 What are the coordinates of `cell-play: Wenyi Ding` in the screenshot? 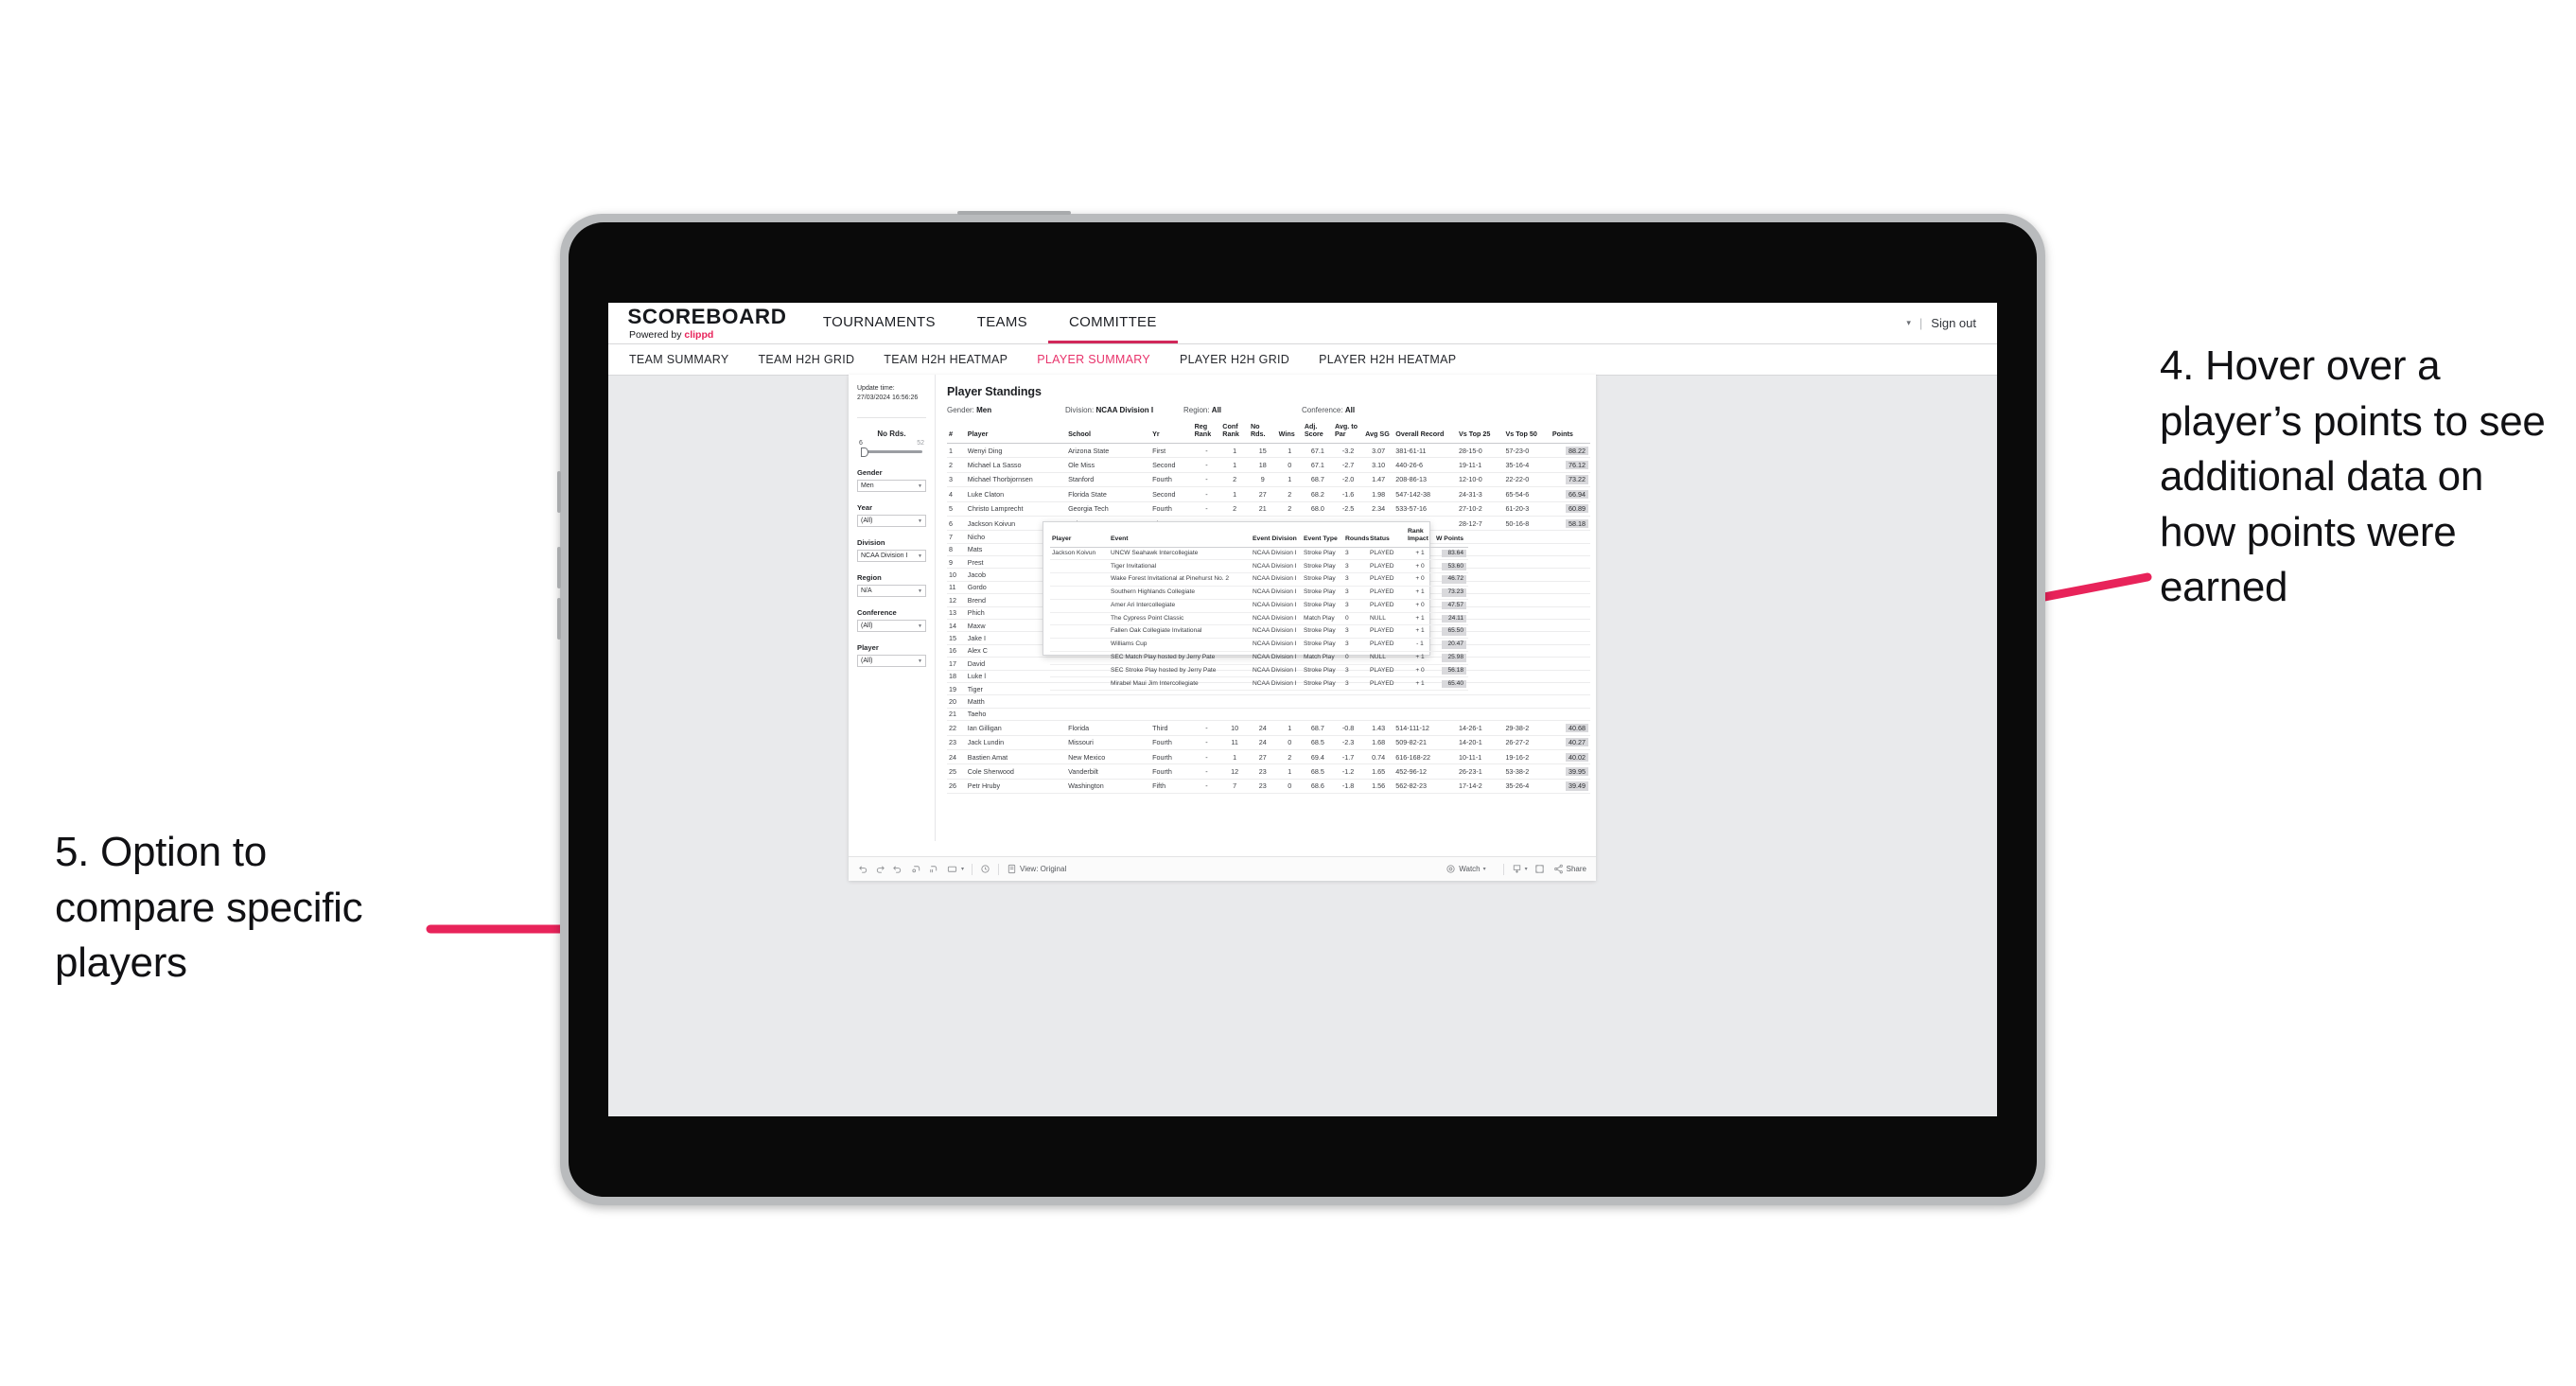 It's located at (1016, 451).